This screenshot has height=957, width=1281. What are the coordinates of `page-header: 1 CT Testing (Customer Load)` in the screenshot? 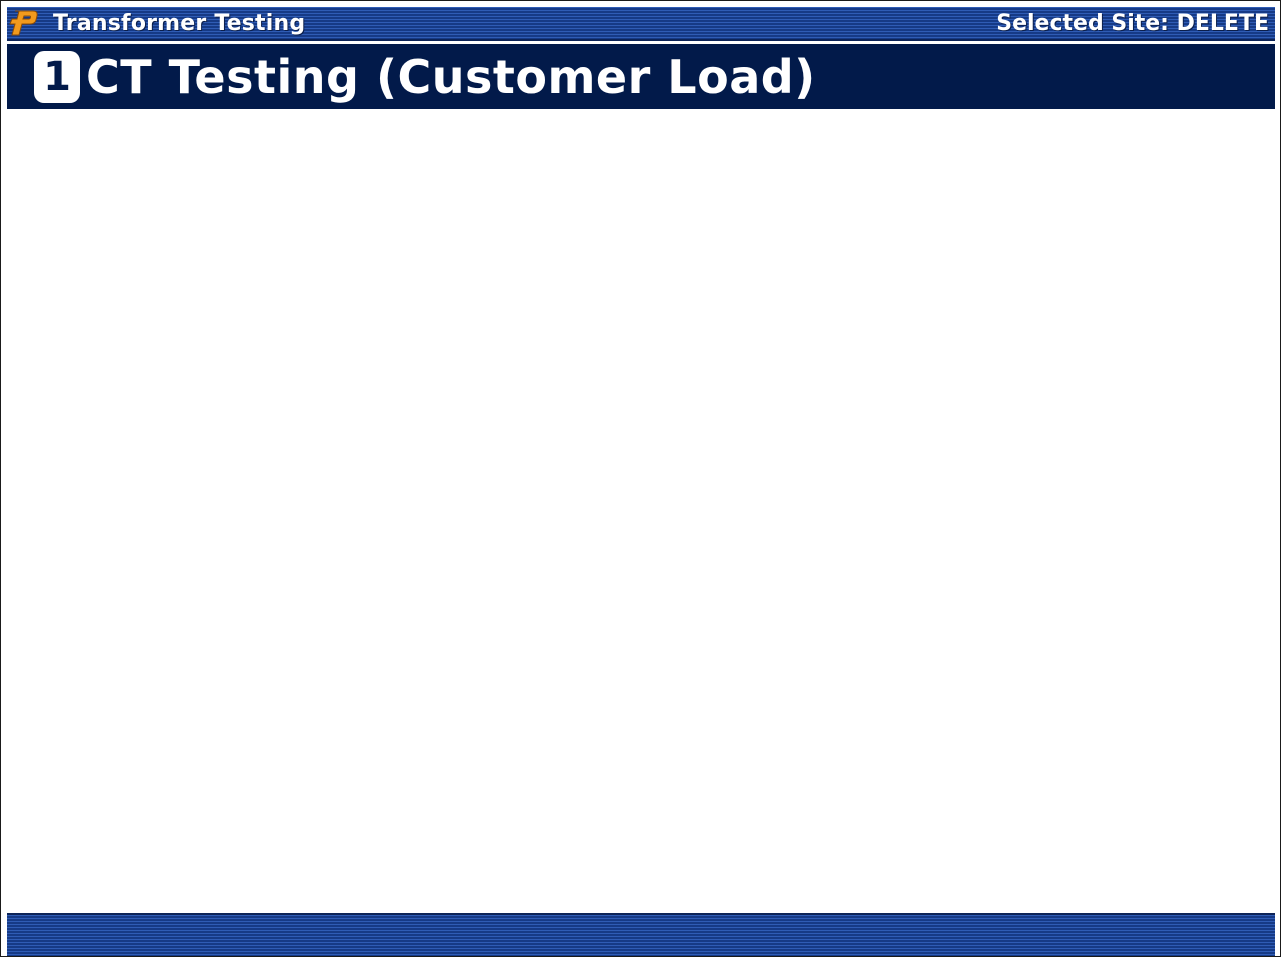 It's located at (641, 76).